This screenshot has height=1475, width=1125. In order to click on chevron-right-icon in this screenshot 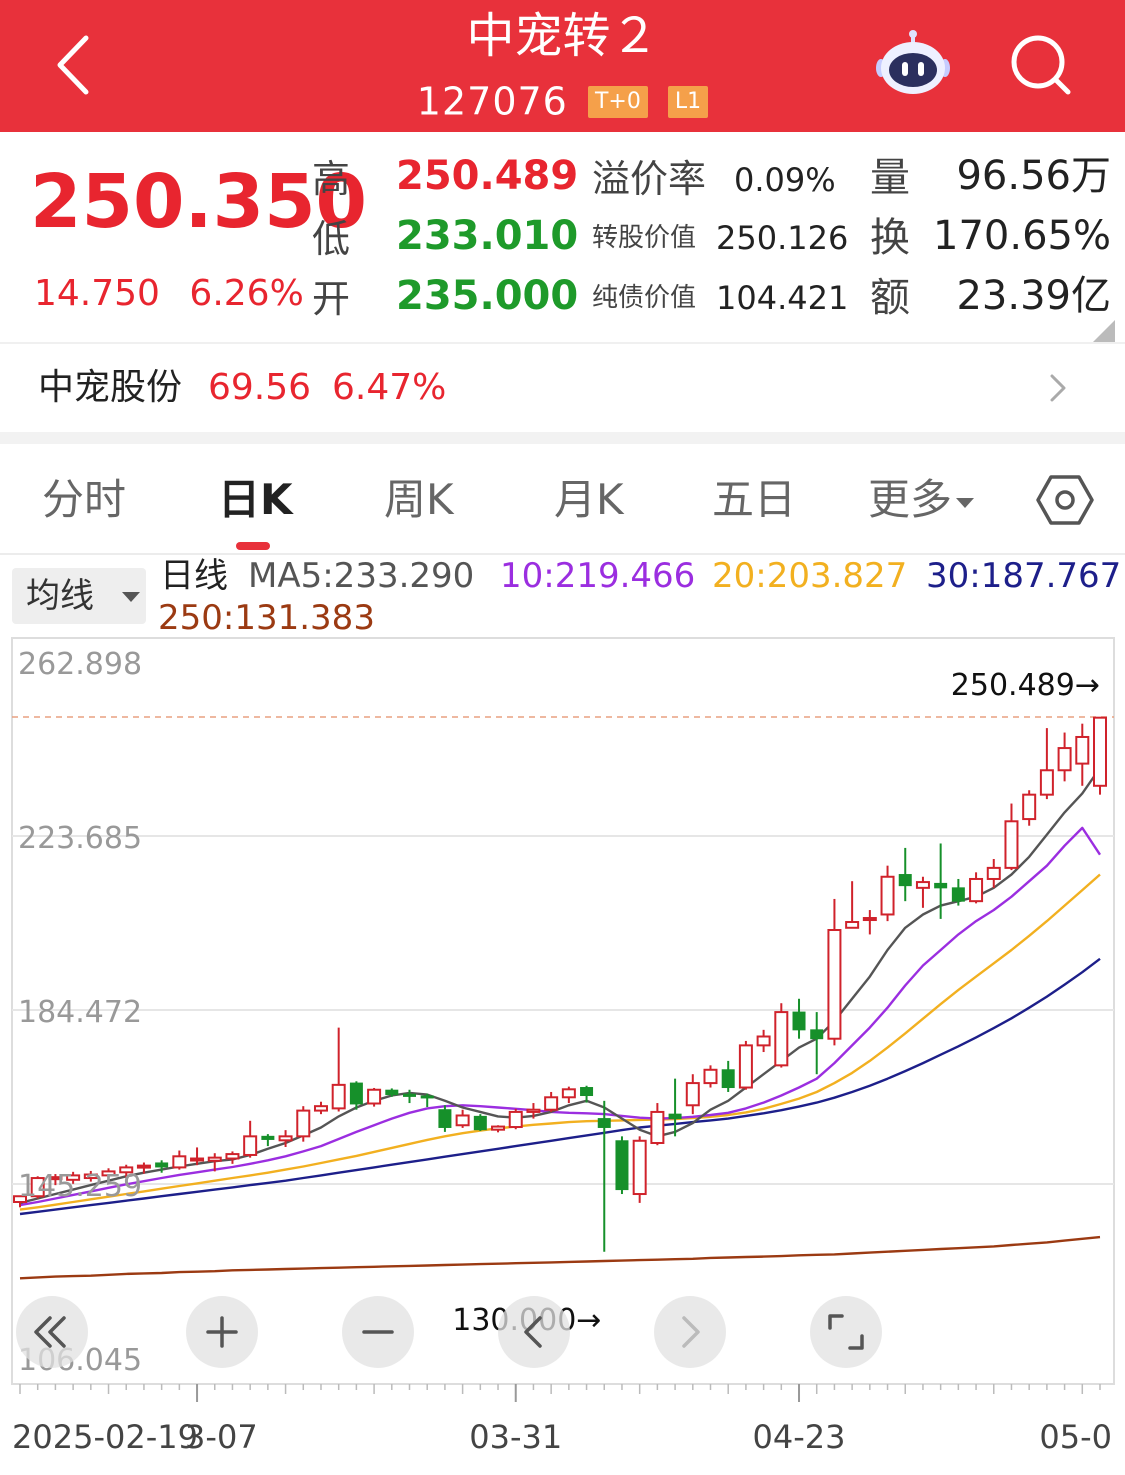, I will do `click(691, 1332)`.